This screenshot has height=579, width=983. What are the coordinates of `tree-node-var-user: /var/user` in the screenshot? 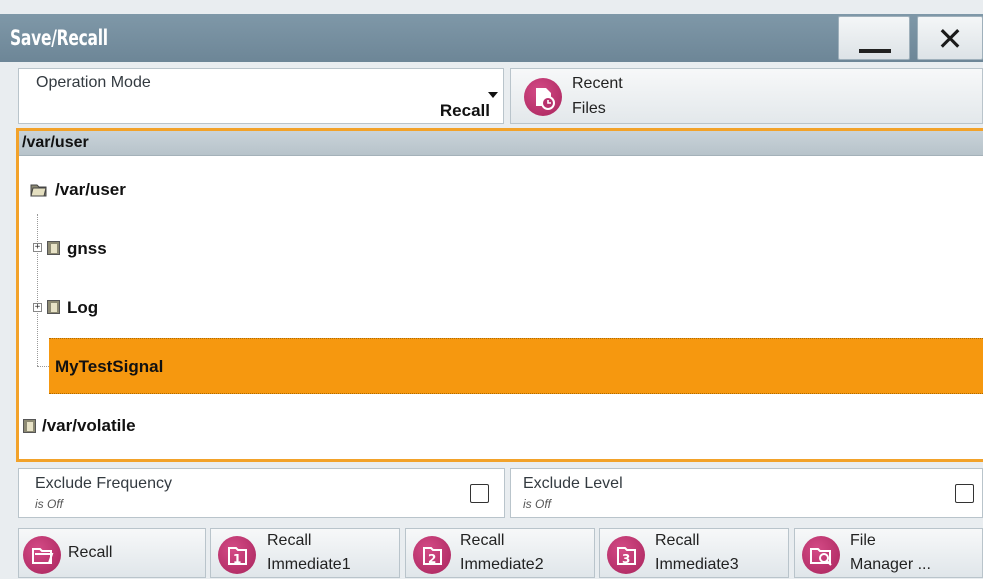 It's located at (90, 190).